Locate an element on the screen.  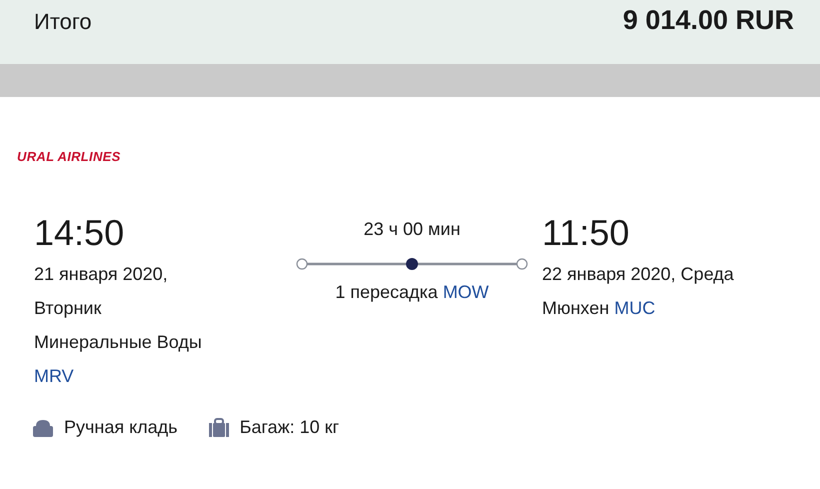
date-text: 22 января 2020, Среда is located at coordinates (638, 274).